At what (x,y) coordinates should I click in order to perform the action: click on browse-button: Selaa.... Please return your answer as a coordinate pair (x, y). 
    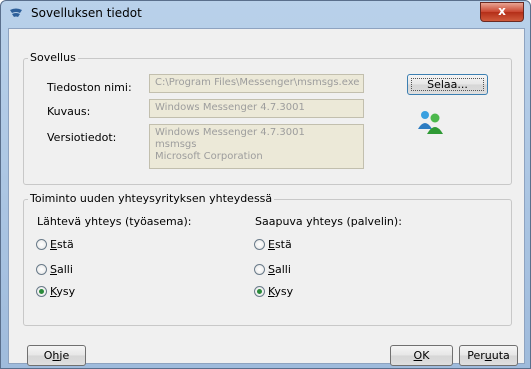
    Looking at the image, I should click on (447, 84).